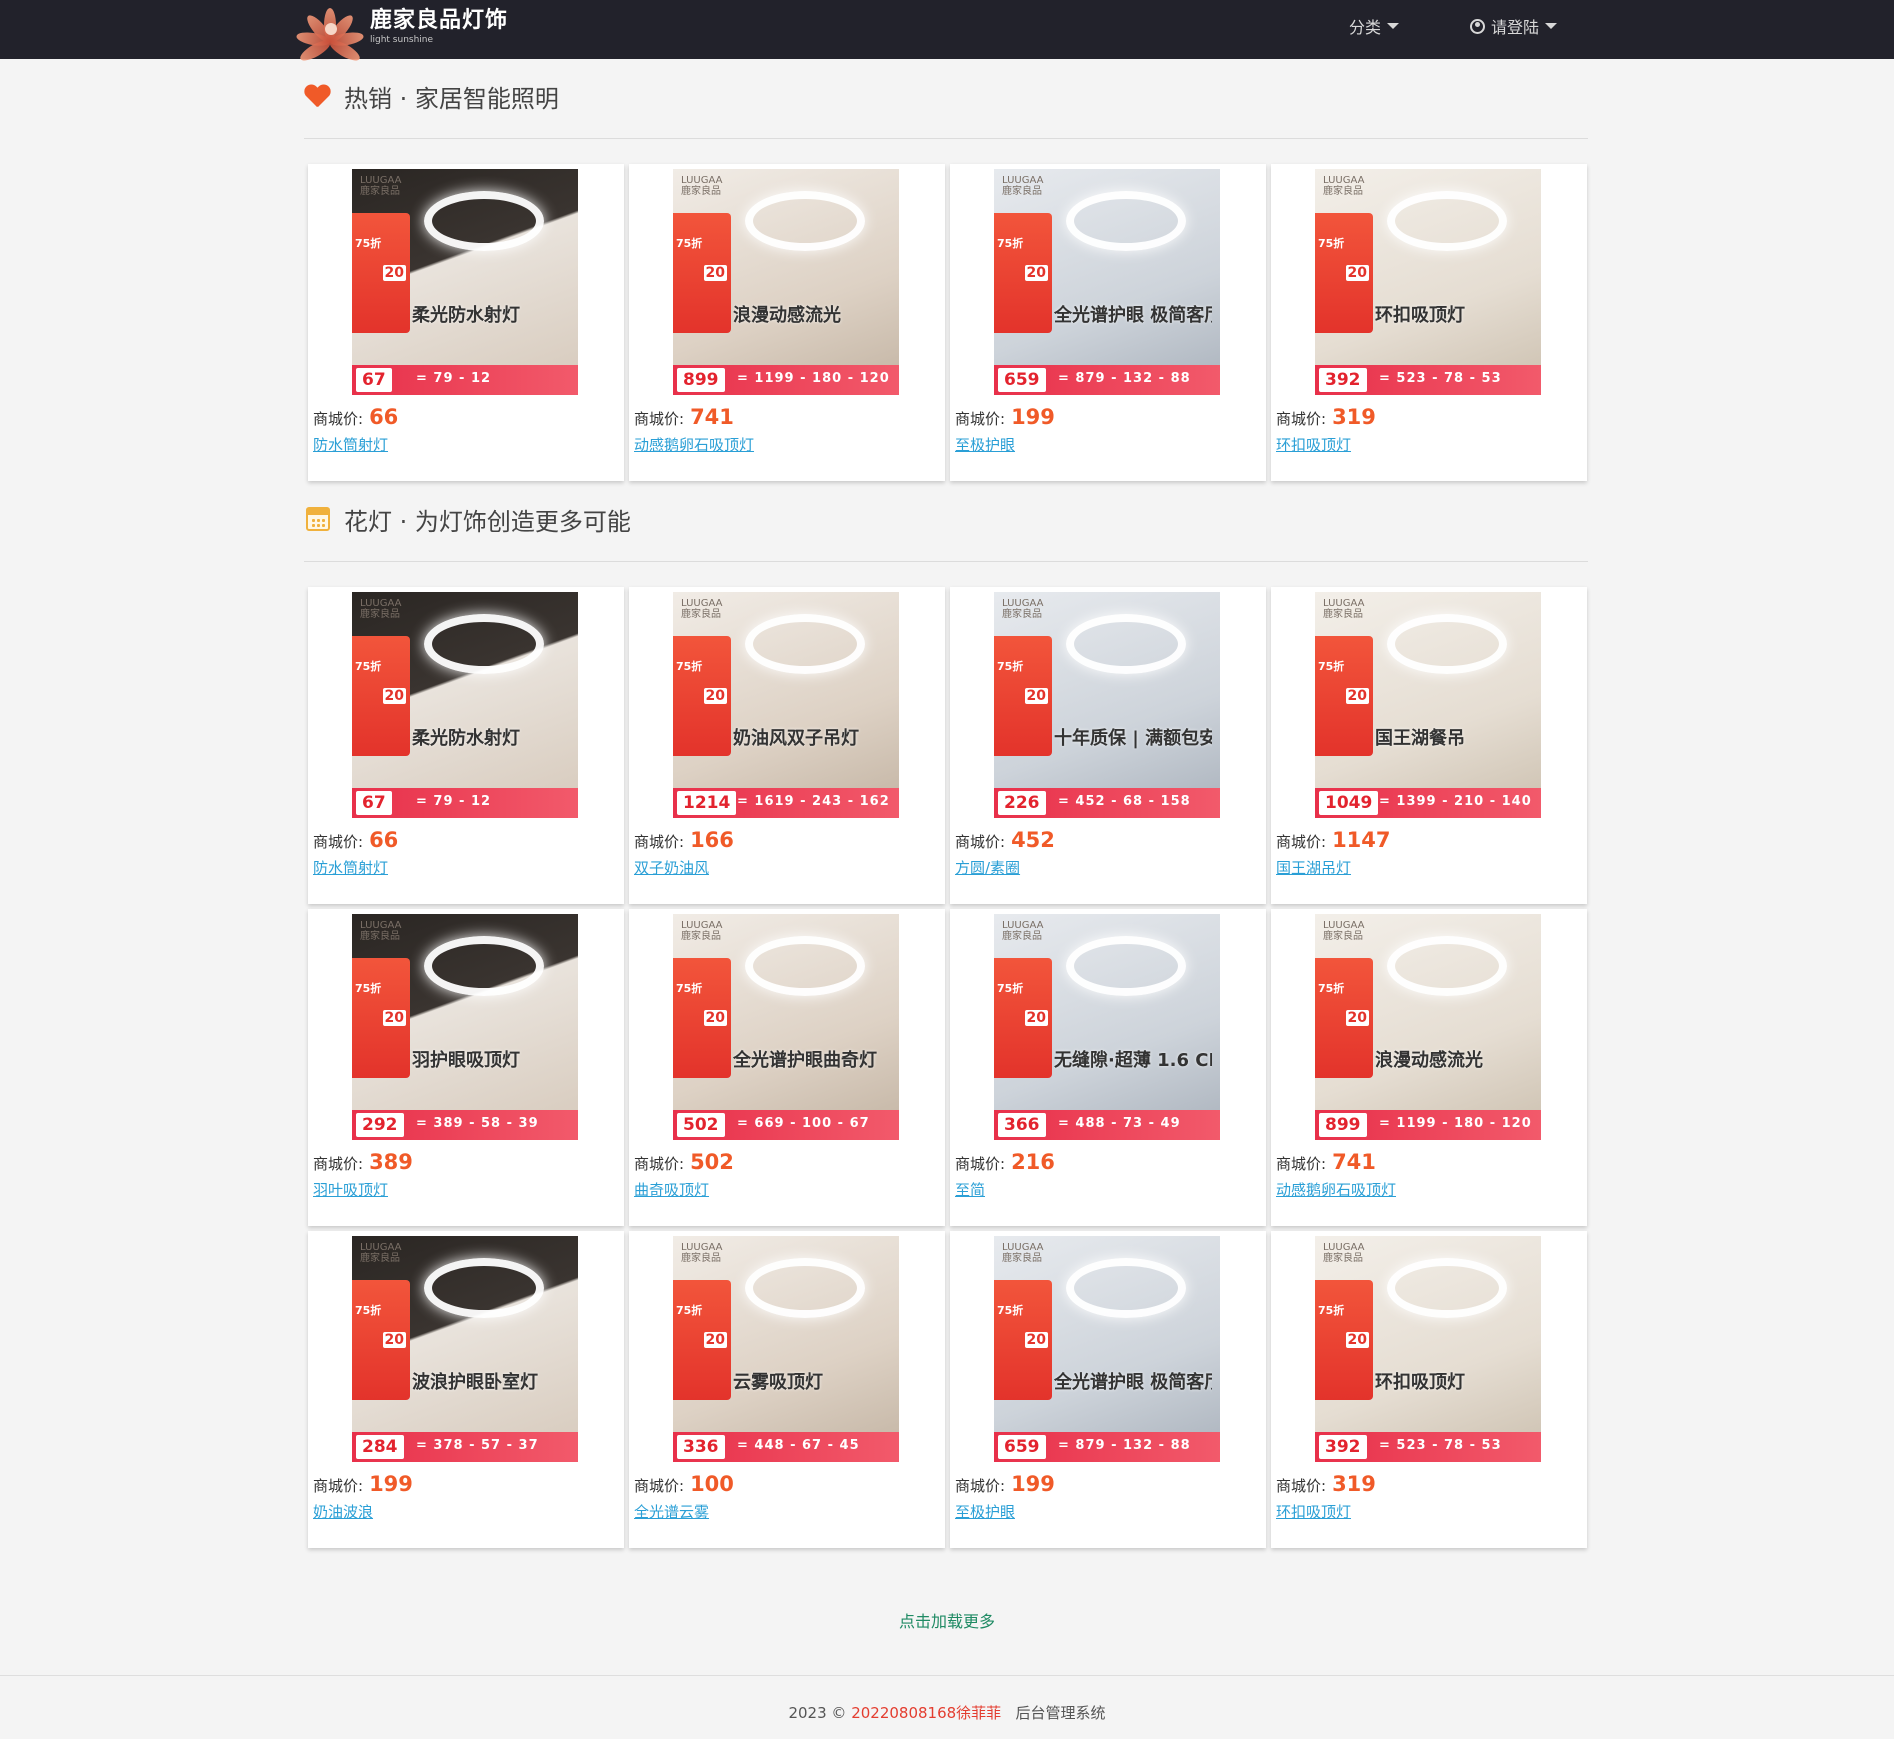  Describe the element at coordinates (465, 1027) in the screenshot. I see `product-image: LUUGAA鹿家良品羽护眼吸顶灯 292 = 389 - 58 - 39` at that location.